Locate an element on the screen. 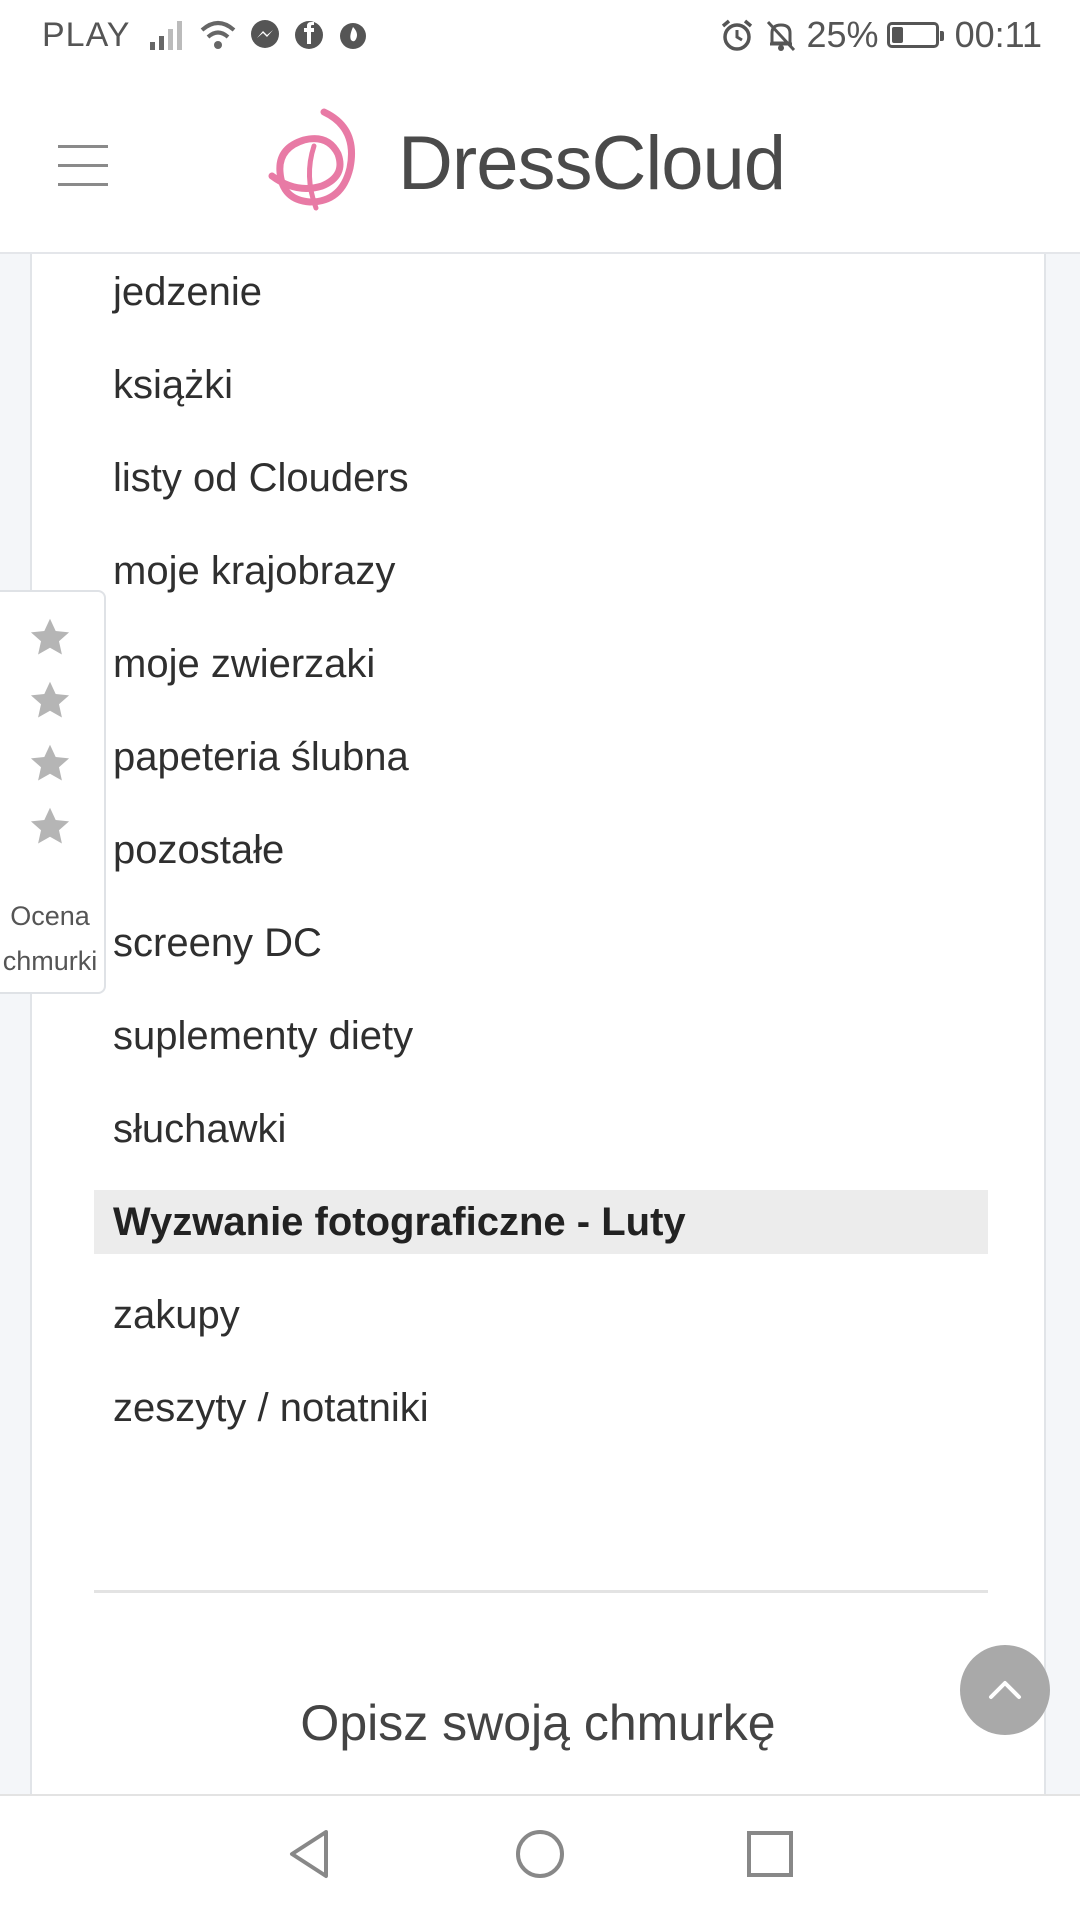 This screenshot has height=1920, width=1080. category-item: papeteria ślubna is located at coordinates (541, 757).